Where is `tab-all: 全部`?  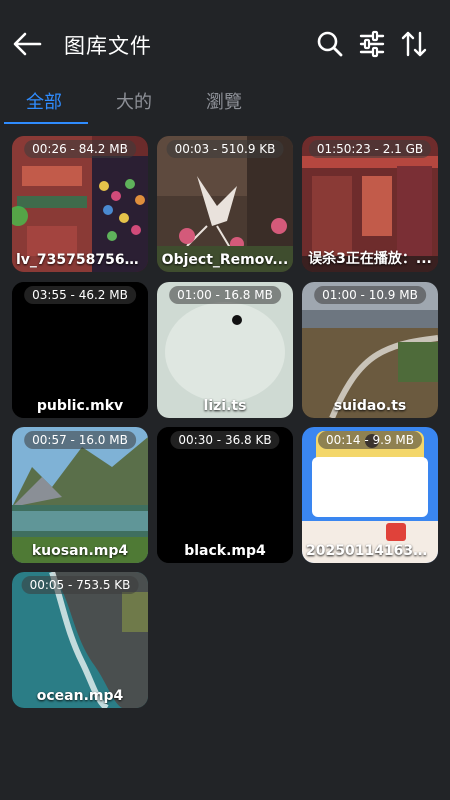
tab-all: 全部 is located at coordinates (44, 101).